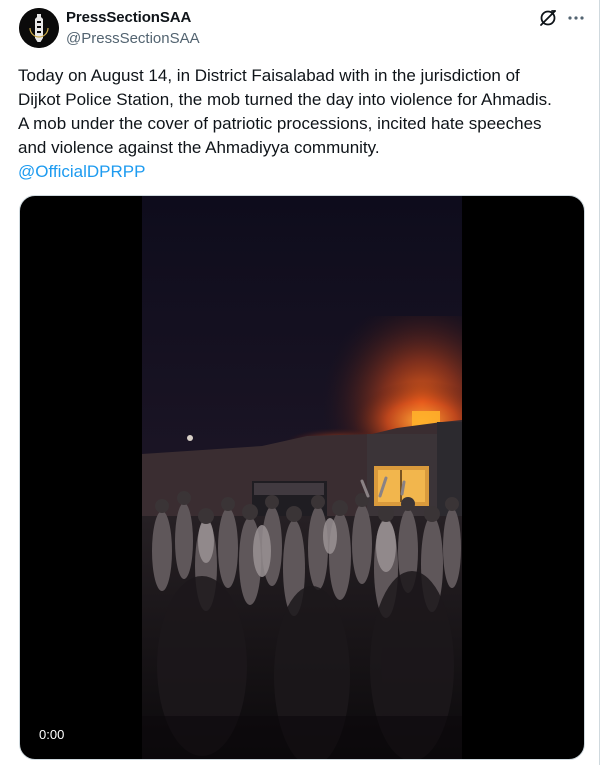 Image resolution: width=603 pixels, height=765 pixels. I want to click on author-handle: @PressSectionSAA, so click(133, 38).